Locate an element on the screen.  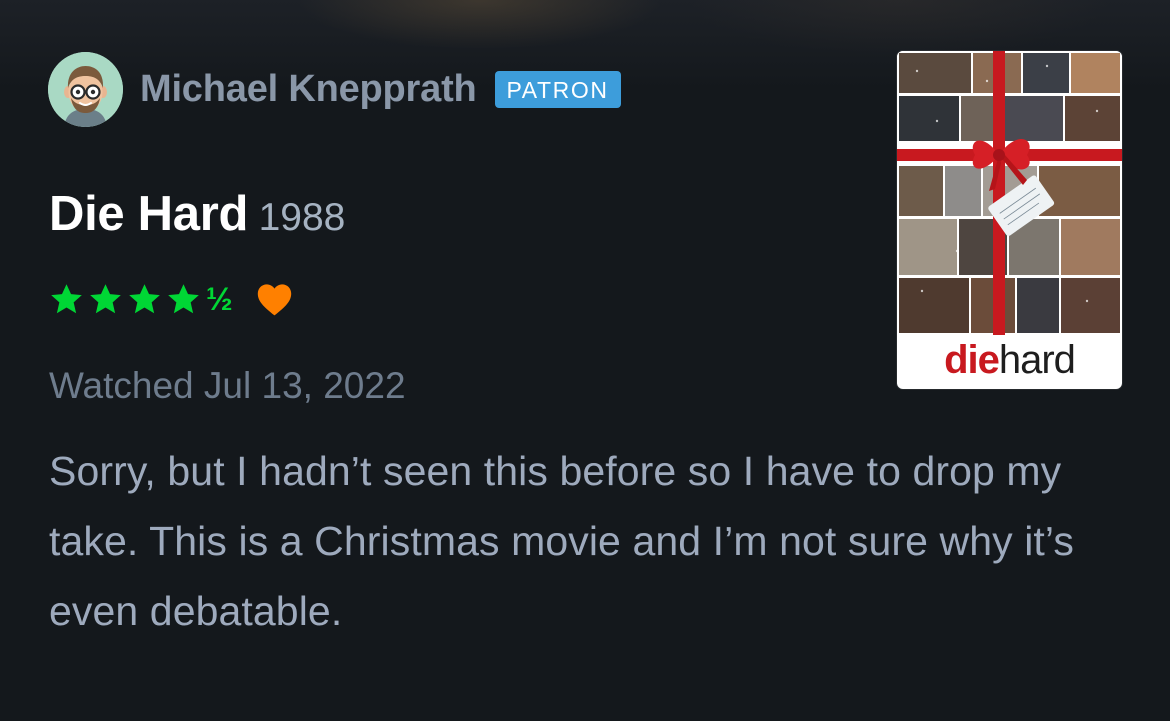
star-rating: ½ is located at coordinates (140, 299).